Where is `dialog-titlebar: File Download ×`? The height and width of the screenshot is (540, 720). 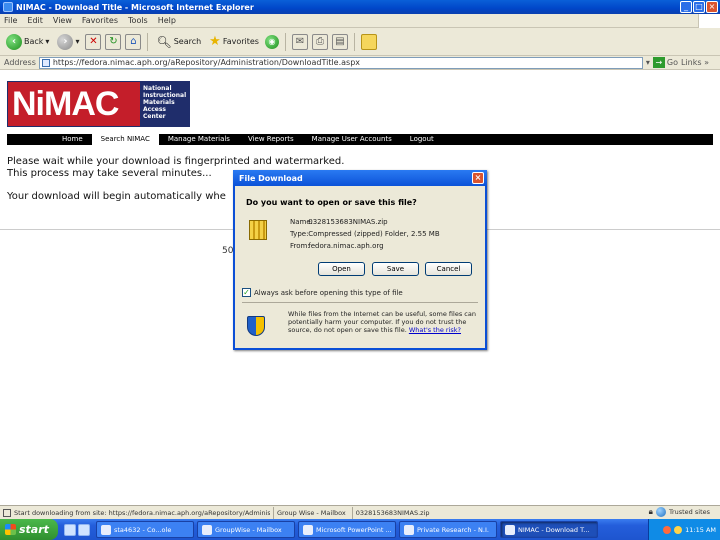 dialog-titlebar: File Download × is located at coordinates (360, 178).